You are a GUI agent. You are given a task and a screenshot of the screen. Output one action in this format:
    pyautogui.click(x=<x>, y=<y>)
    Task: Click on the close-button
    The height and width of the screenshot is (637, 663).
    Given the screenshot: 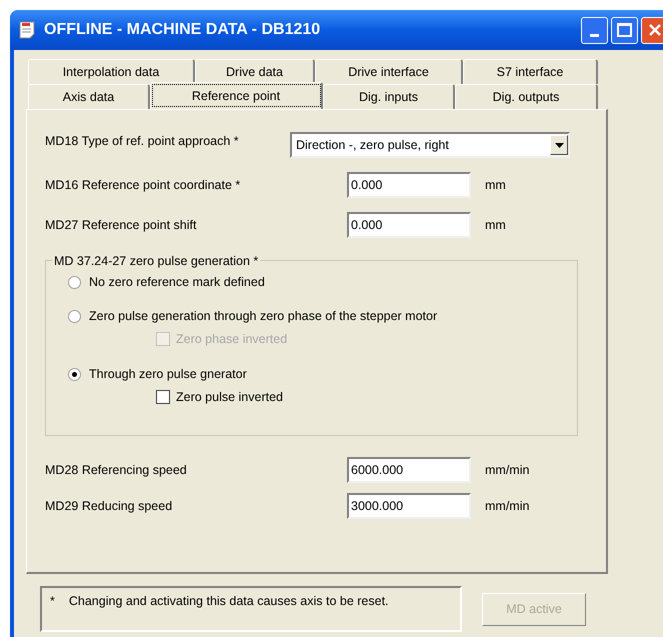 What is the action you would take?
    pyautogui.click(x=652, y=30)
    